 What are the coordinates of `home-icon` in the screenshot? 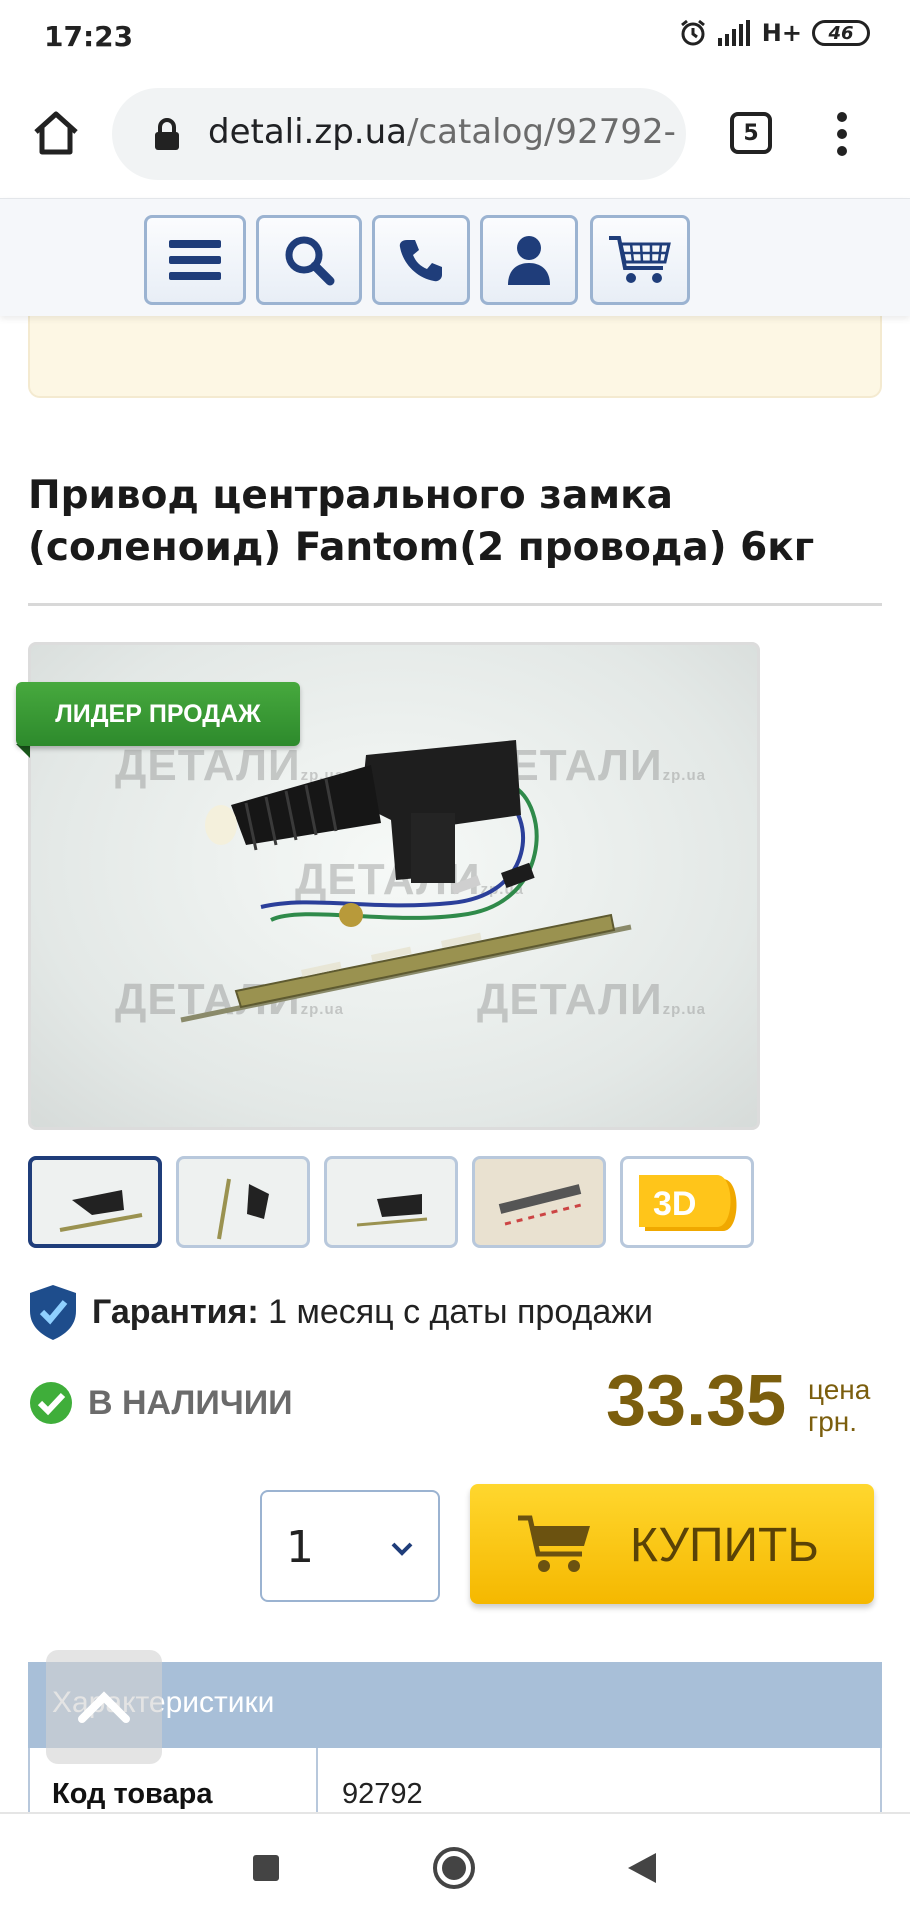 It's located at (56, 132).